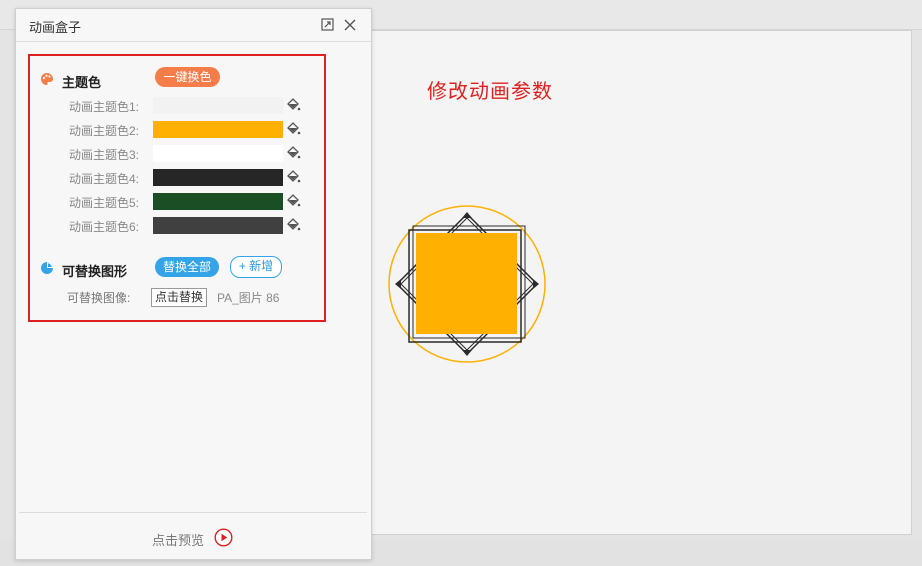  What do you see at coordinates (179, 297) in the screenshot?
I see `click-replace-button: 点击替换` at bounding box center [179, 297].